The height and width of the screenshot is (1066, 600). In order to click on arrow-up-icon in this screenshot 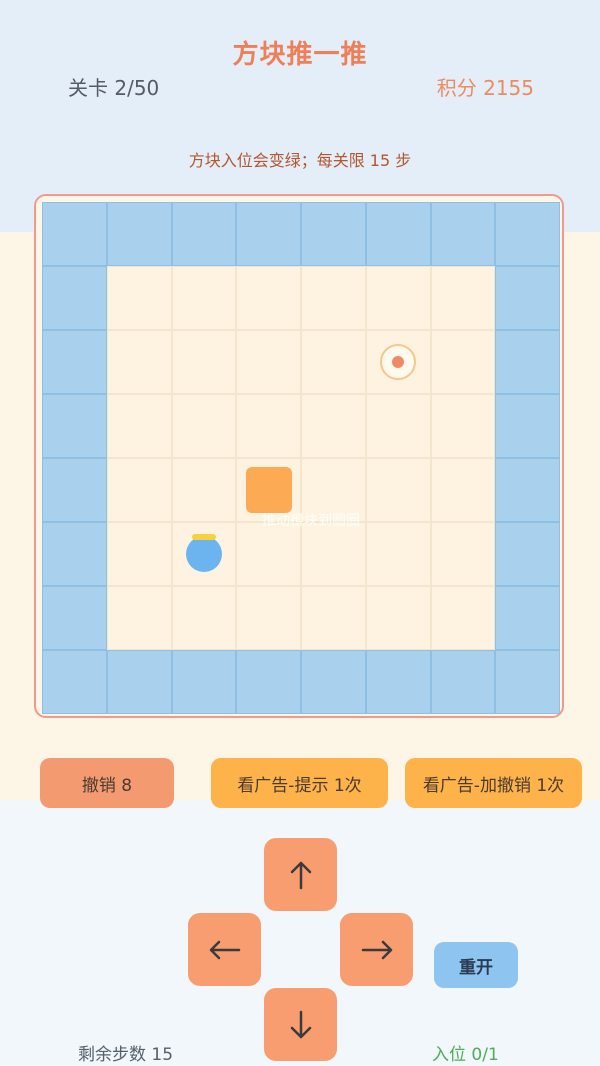, I will do `click(300, 875)`.